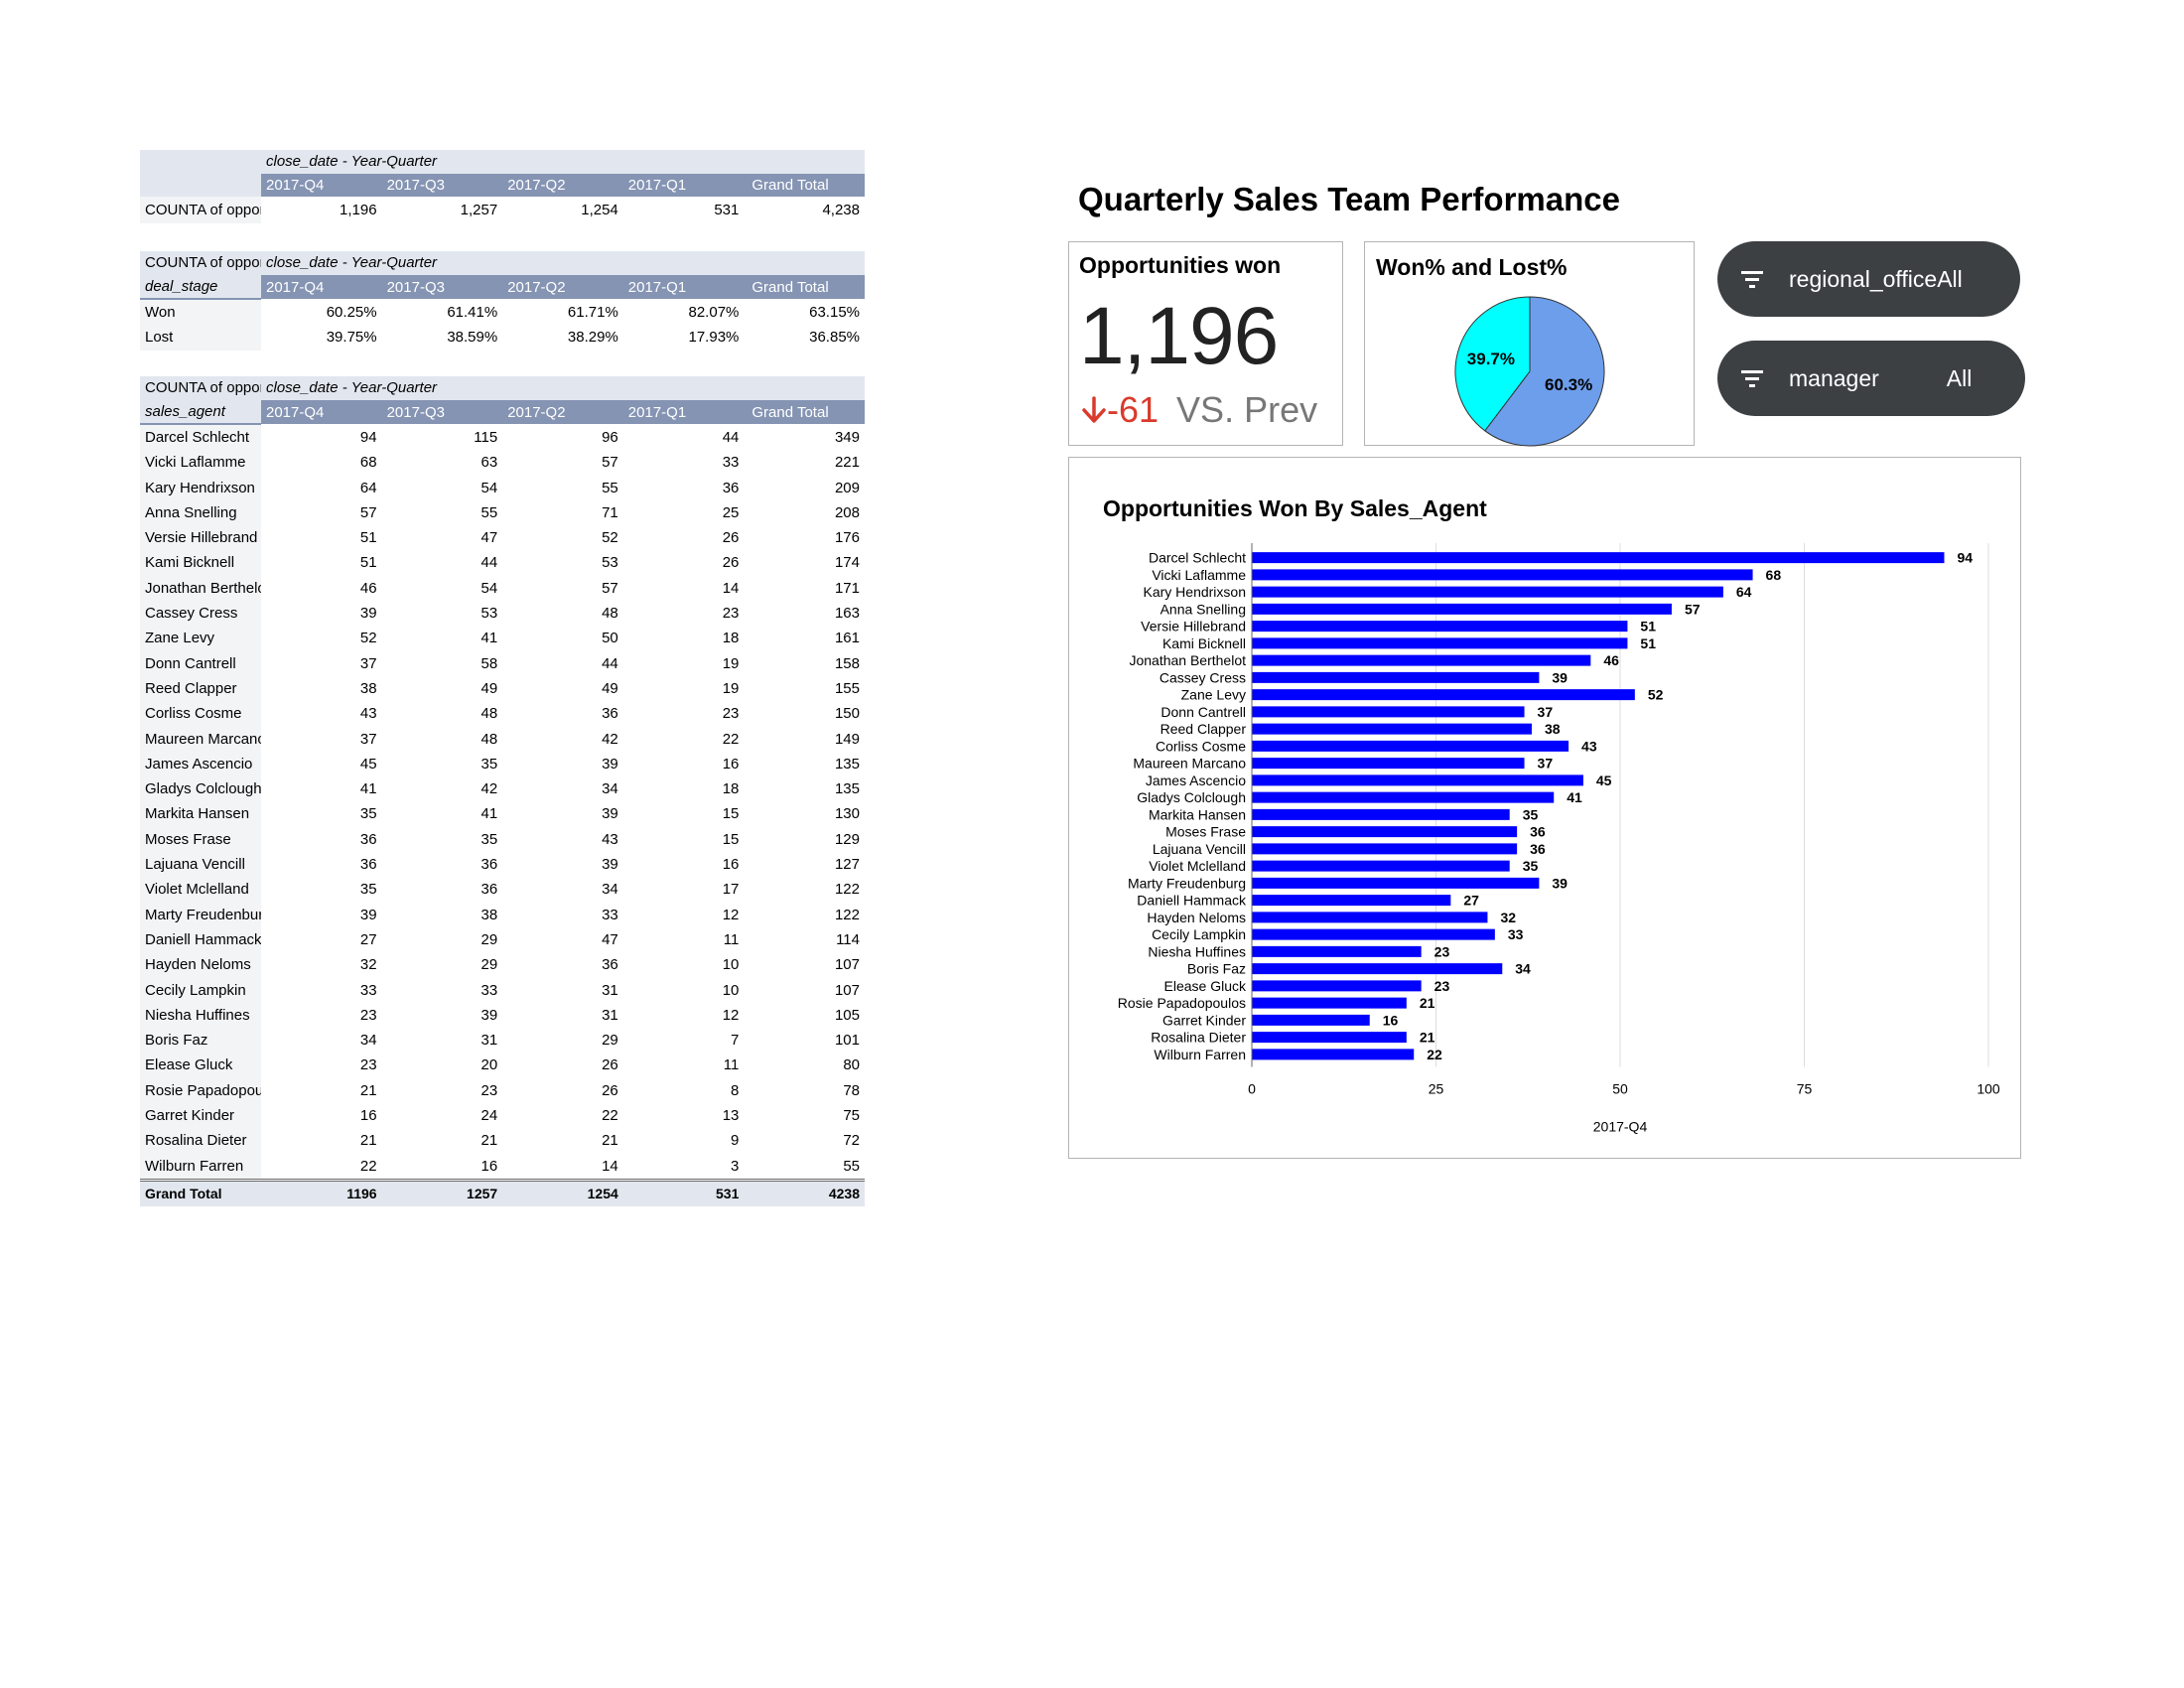 This screenshot has height=1688, width=2184. Describe the element at coordinates (731, 890) in the screenshot. I see `cell-value: 17` at that location.